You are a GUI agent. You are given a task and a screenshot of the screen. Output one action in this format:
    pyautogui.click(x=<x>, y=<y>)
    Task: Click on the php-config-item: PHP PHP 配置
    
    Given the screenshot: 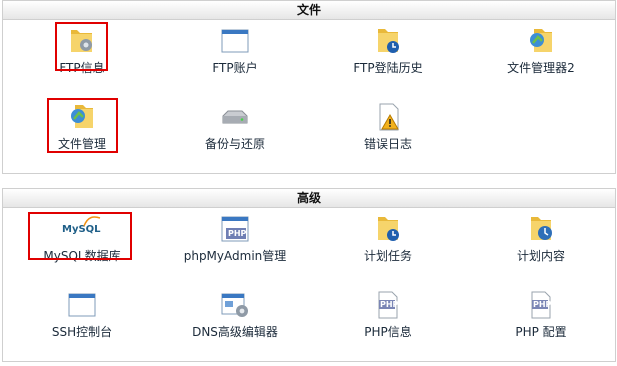 What is the action you would take?
    pyautogui.click(x=541, y=315)
    